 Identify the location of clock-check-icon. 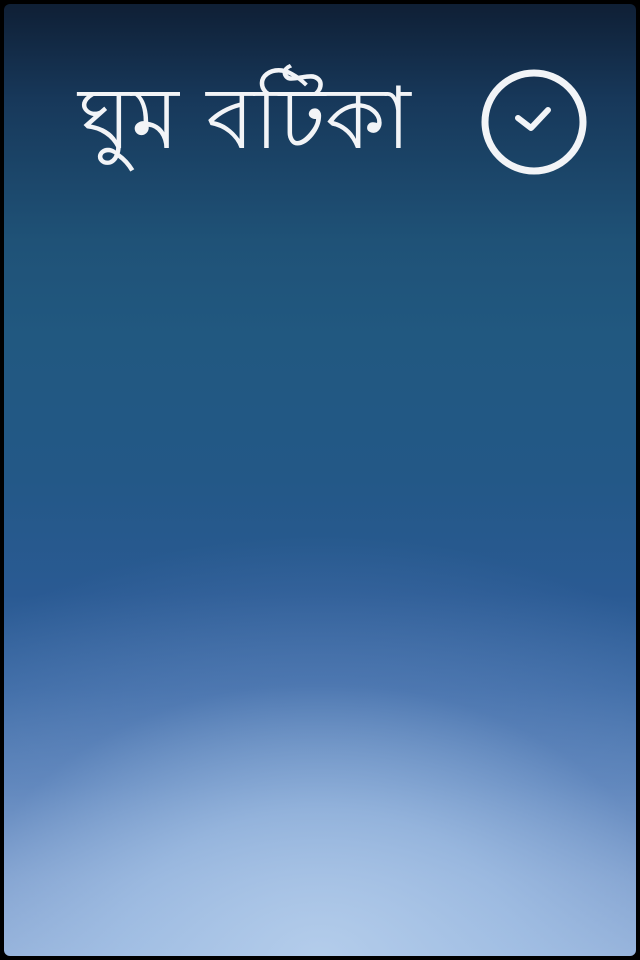
(534, 122).